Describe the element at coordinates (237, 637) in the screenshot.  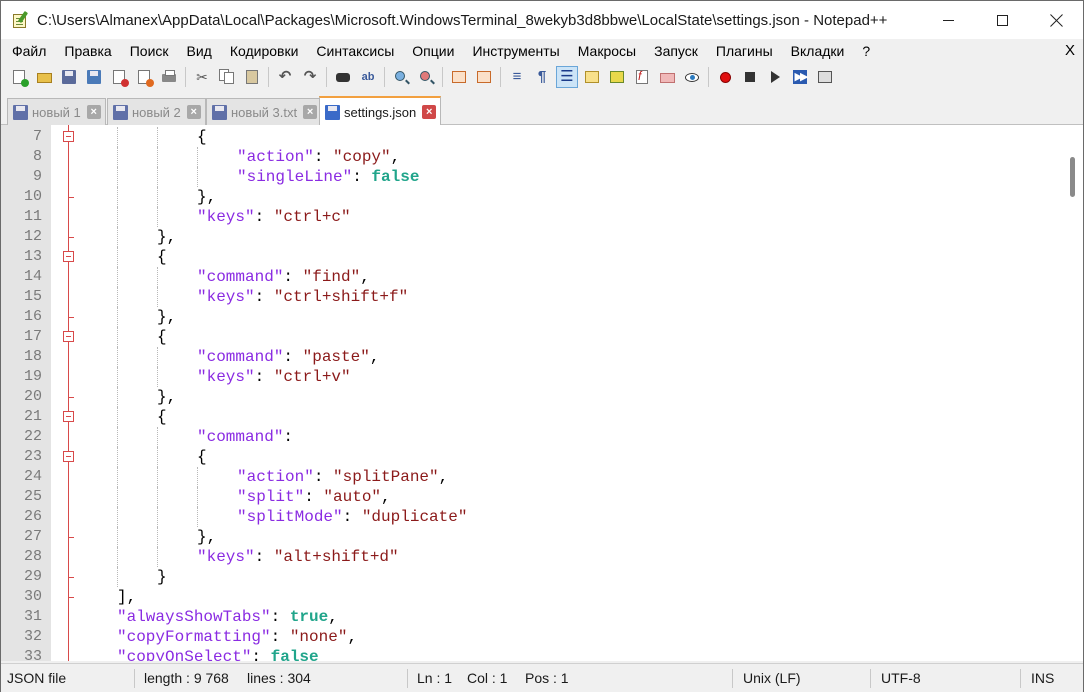
I see `code-line: "copyFormatting": "none",` at that location.